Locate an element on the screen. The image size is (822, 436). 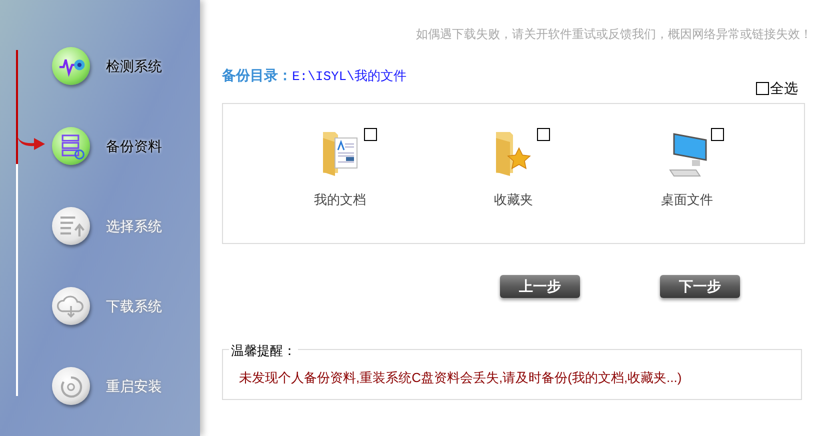
folder-label: 收藏夹 is located at coordinates (513, 199).